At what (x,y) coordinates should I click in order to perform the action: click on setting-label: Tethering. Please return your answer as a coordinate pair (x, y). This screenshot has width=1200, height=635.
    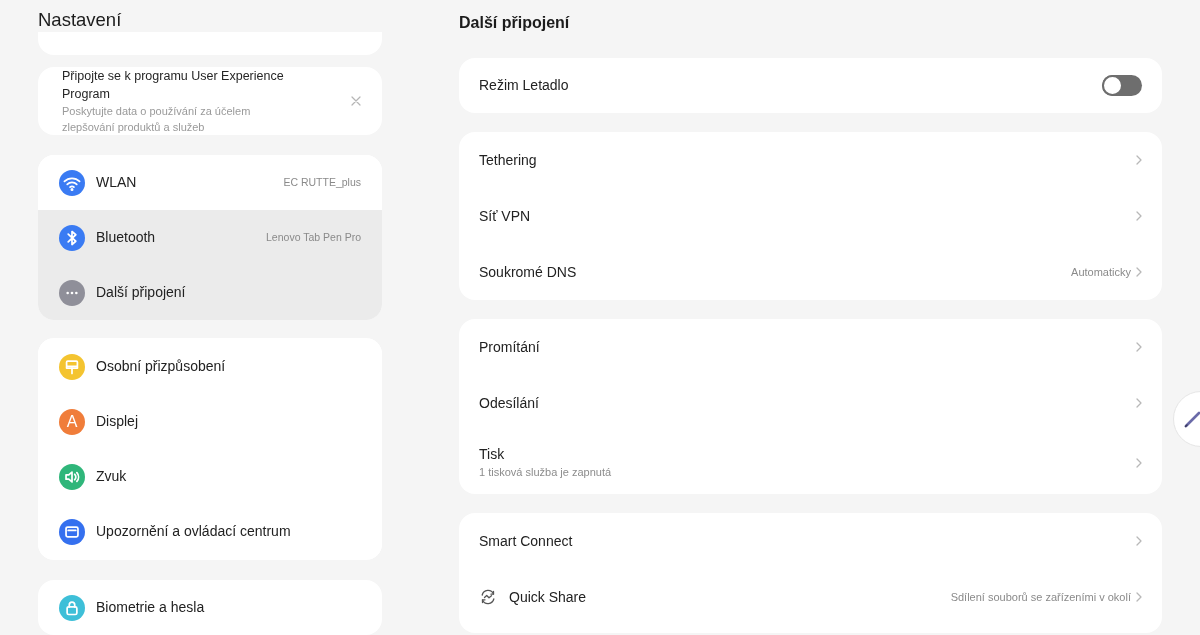
    Looking at the image, I should click on (508, 160).